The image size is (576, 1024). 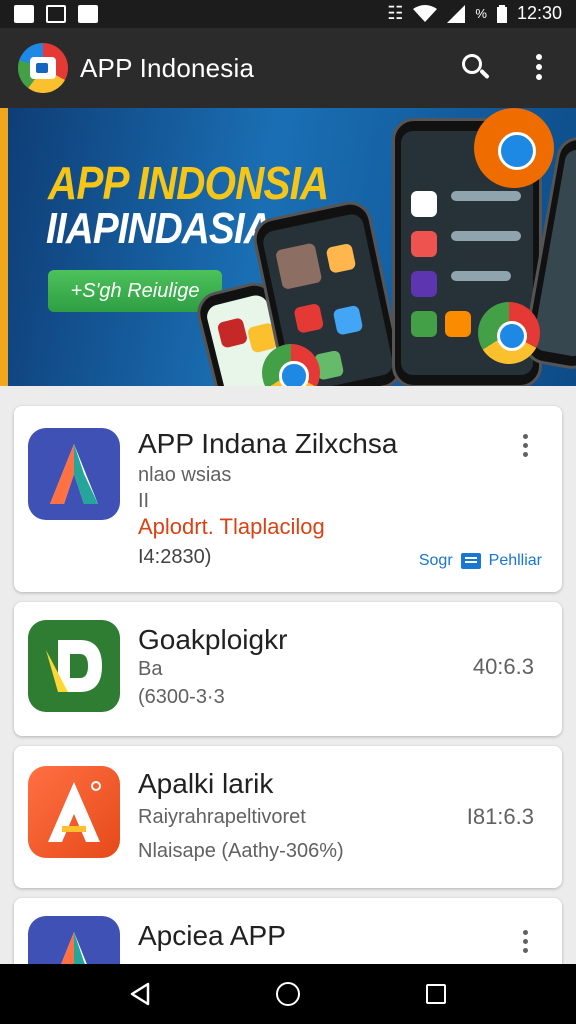 I want to click on app-meta: I4:2830), so click(x=175, y=557).